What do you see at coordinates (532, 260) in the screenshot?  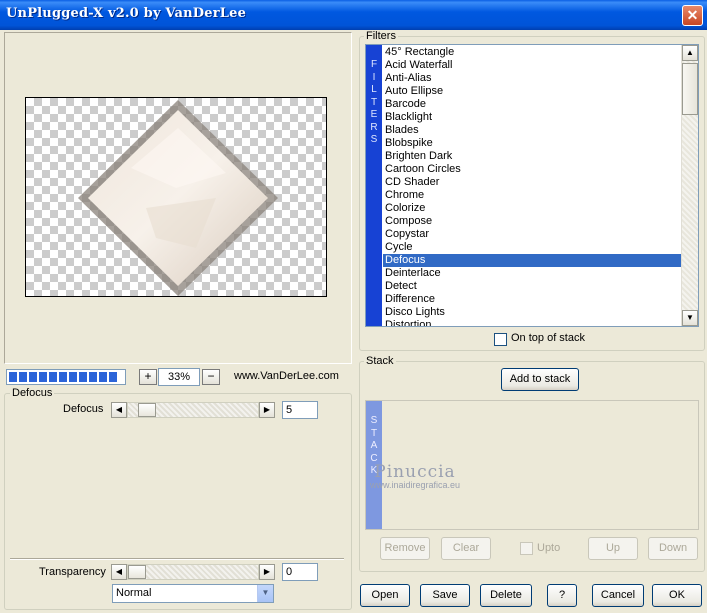 I see `filter-item: Defocus` at bounding box center [532, 260].